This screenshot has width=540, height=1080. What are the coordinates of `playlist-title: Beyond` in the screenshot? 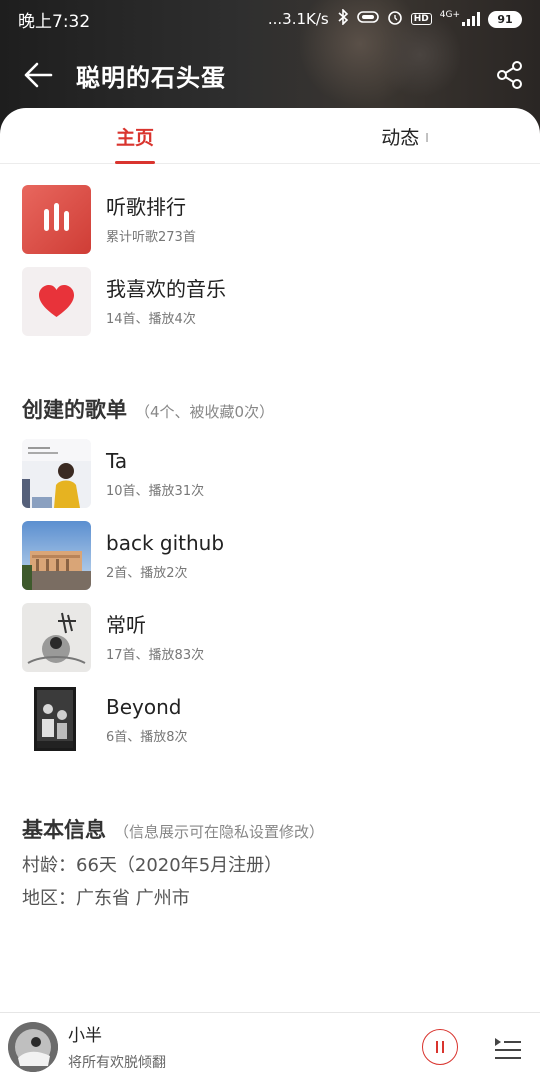 It's located at (144, 706).